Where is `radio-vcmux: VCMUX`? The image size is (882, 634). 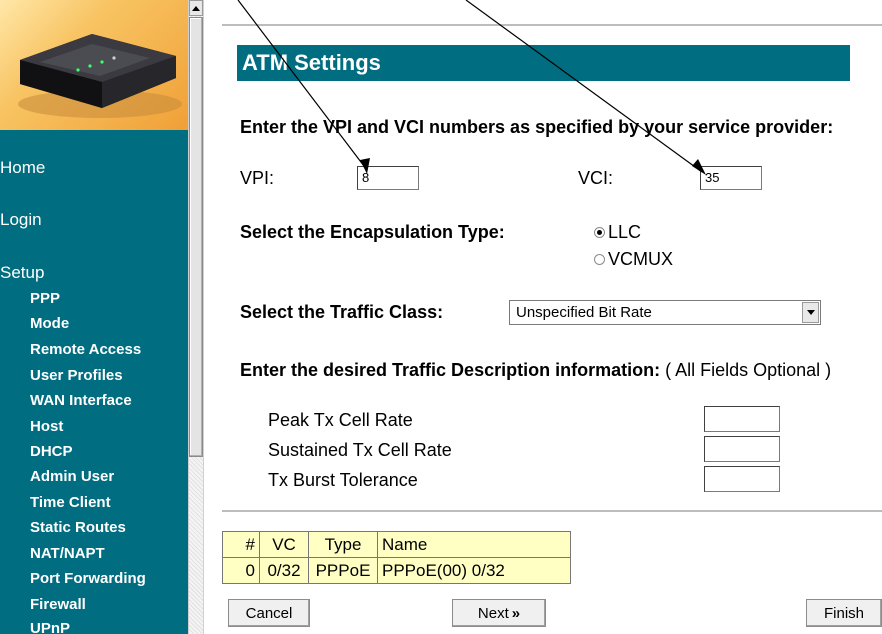
radio-vcmux: VCMUX is located at coordinates (633, 259).